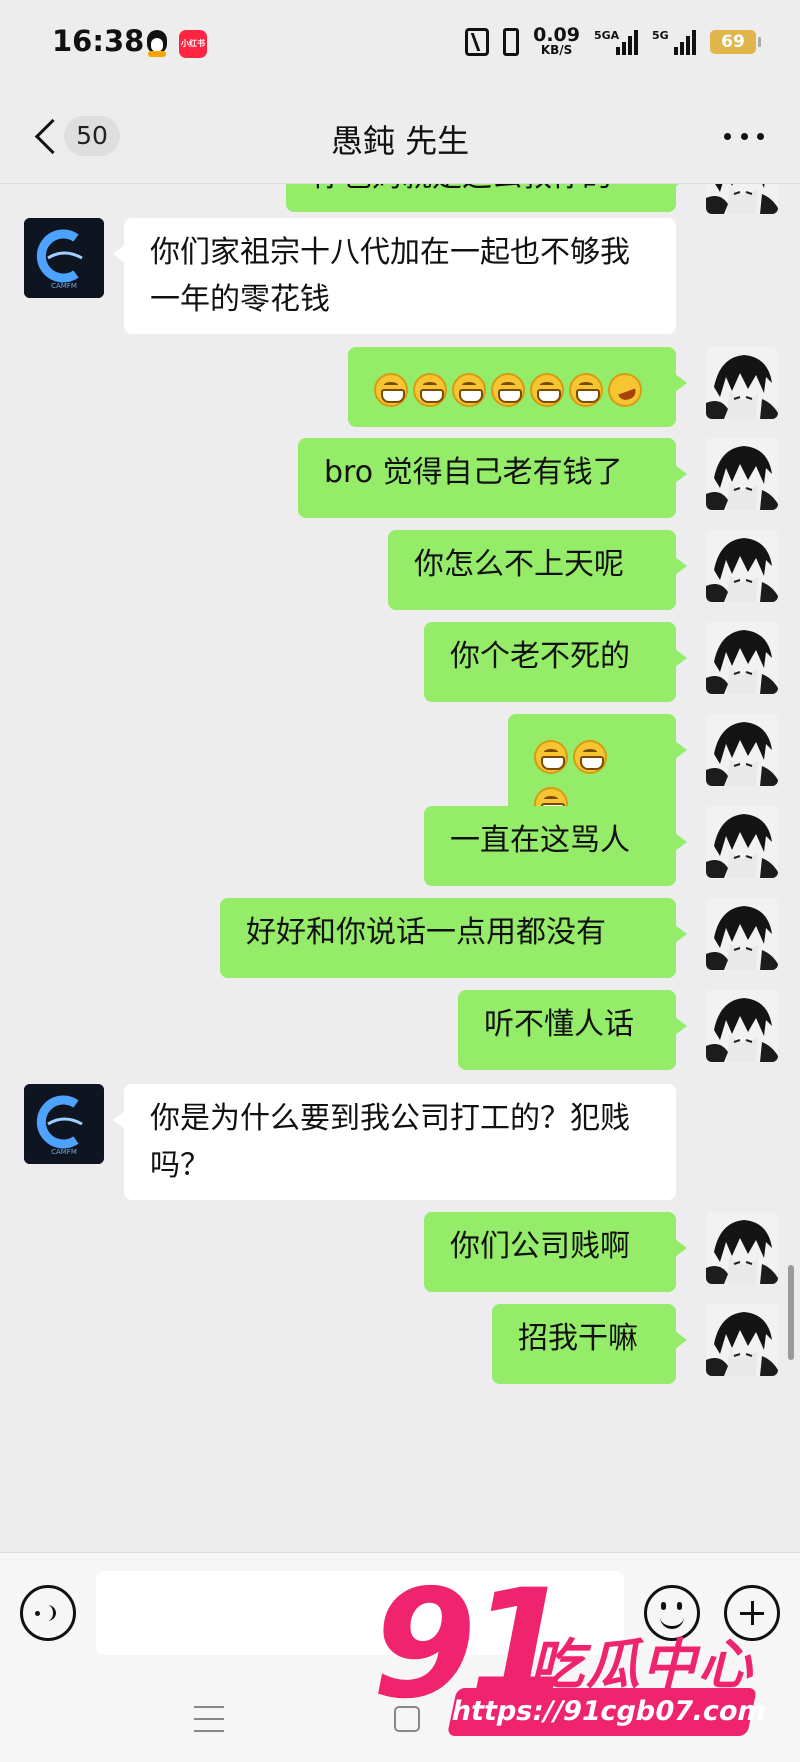  What do you see at coordinates (390, 276) in the screenshot?
I see `message-text: 你们家祖宗十八代加在一起也不够我一年的零花钱` at bounding box center [390, 276].